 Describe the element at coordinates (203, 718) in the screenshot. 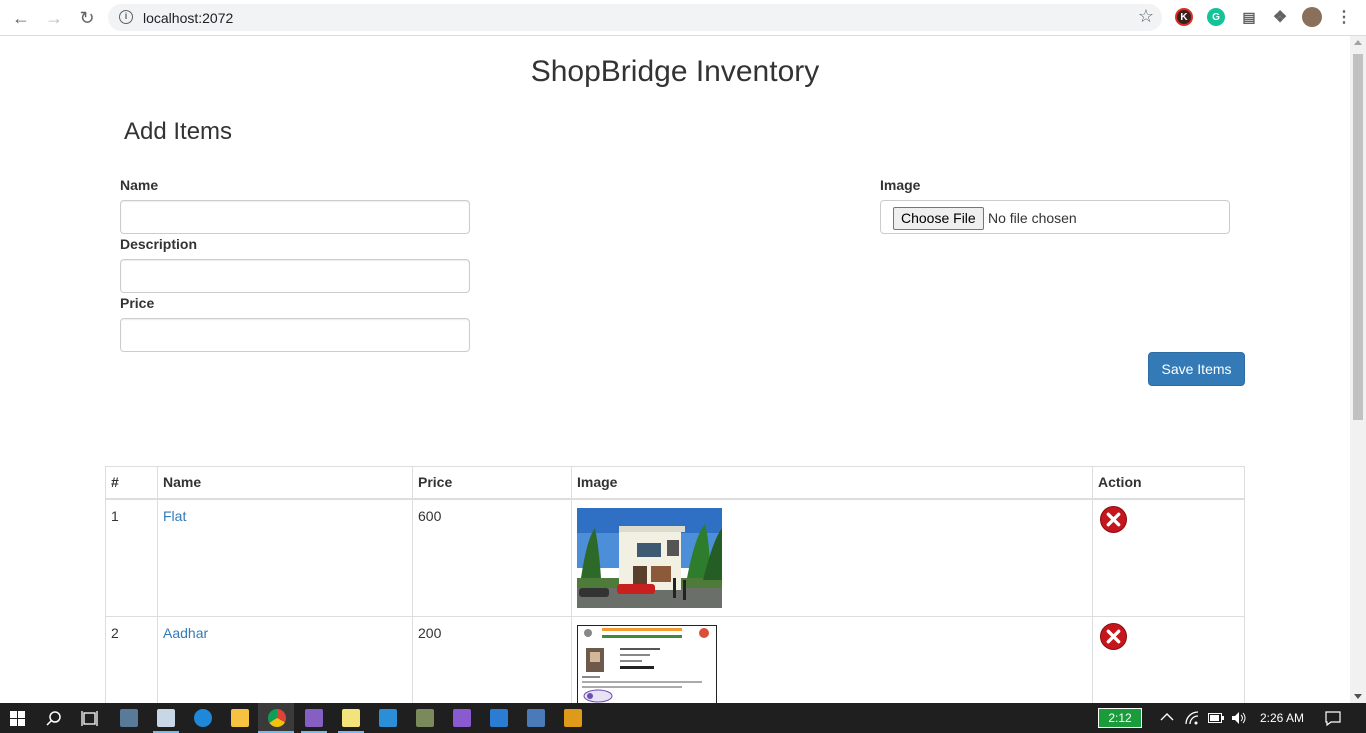

I see `edge-browser-icon` at that location.